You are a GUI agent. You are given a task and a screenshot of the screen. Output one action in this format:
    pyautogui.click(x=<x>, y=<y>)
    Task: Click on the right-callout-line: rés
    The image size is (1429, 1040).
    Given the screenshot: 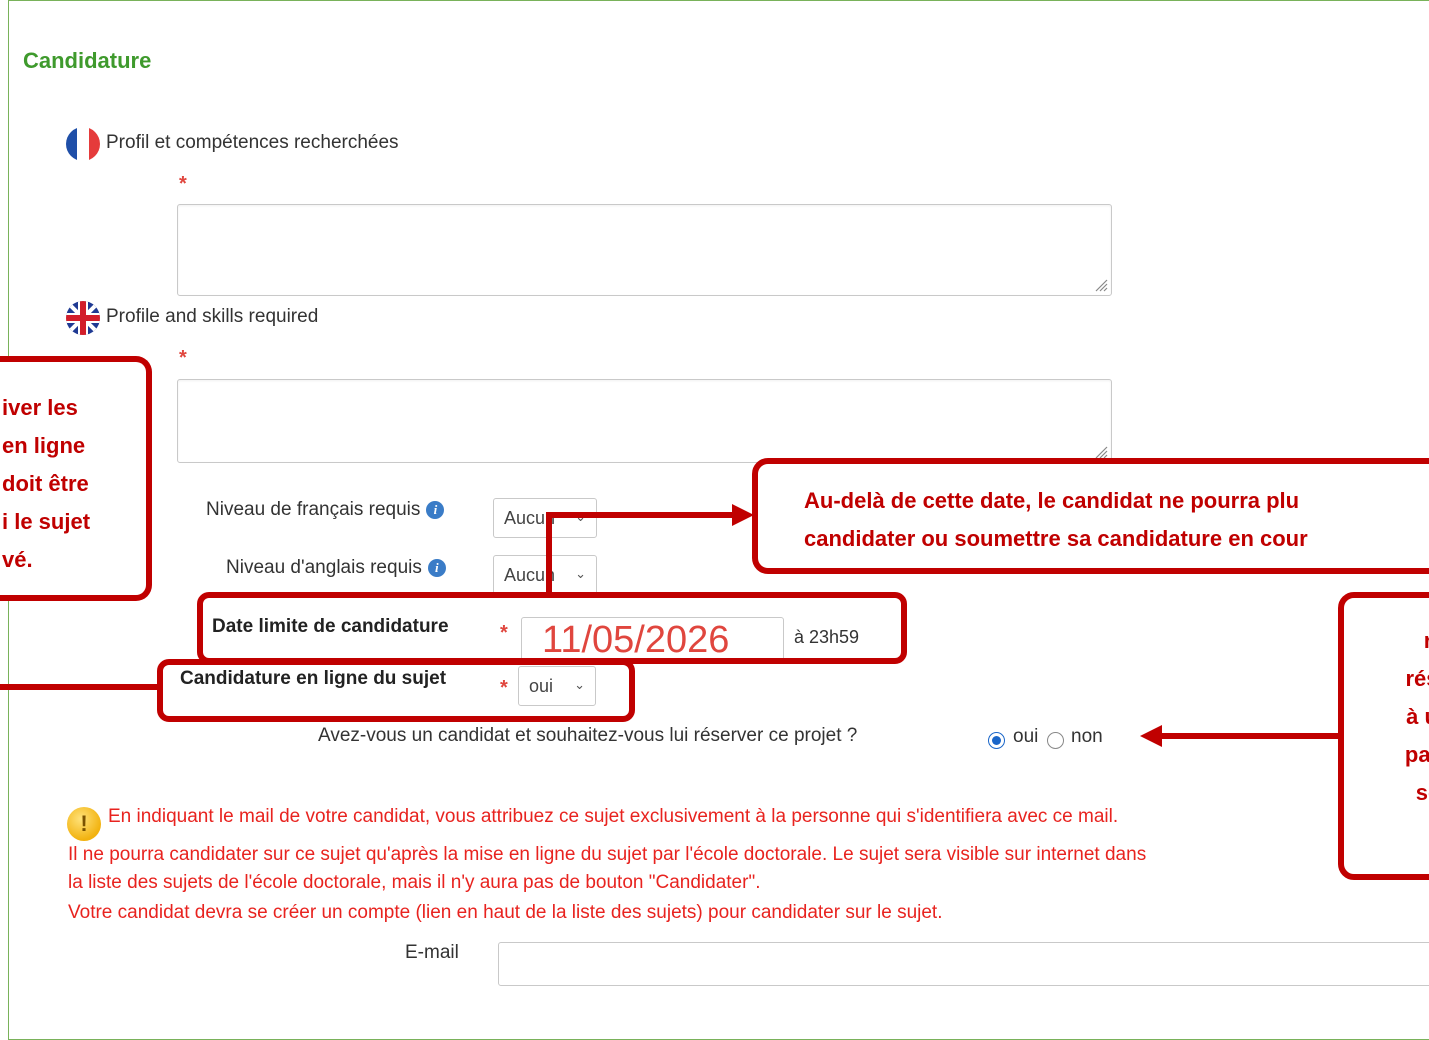 What is the action you would take?
    pyautogui.click(x=1417, y=678)
    